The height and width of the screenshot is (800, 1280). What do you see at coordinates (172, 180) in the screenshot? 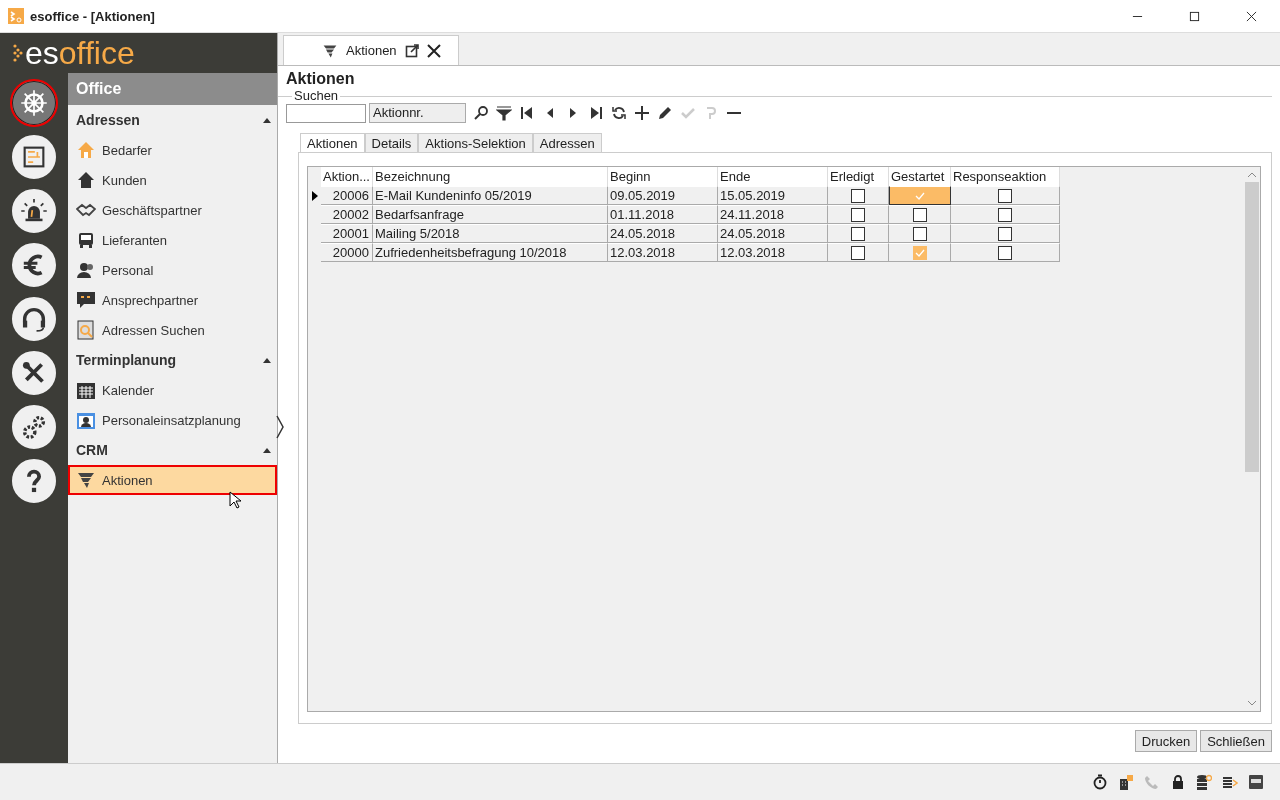
I see `sidebar-item: Kunden` at bounding box center [172, 180].